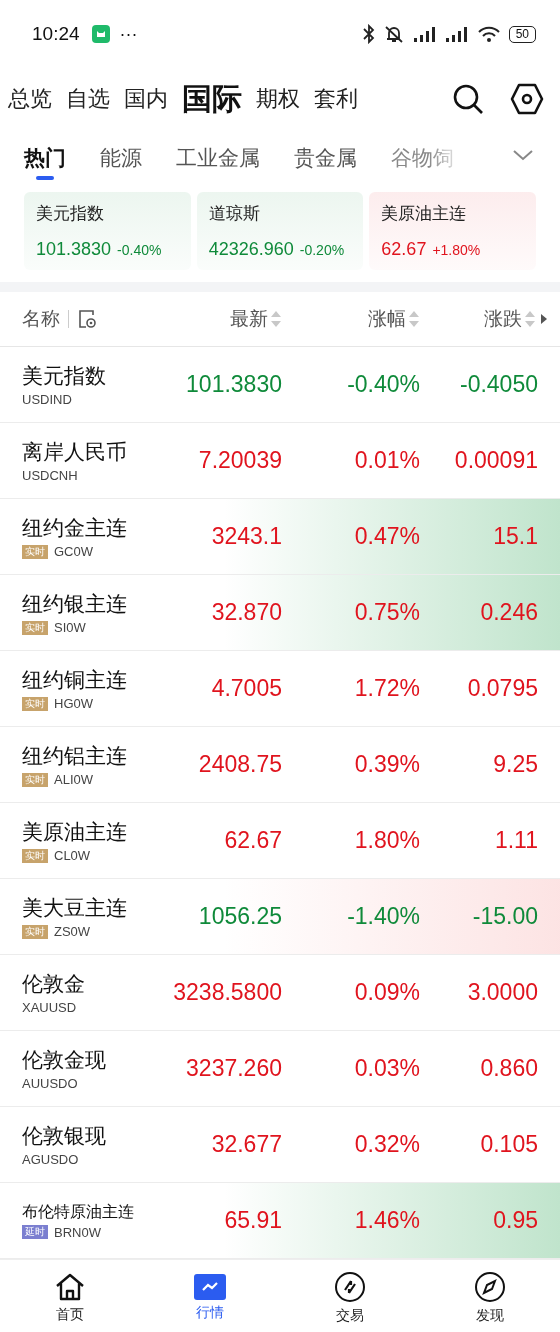 Image resolution: width=560 pixels, height=1332 pixels. I want to click on change-cell-text: 1.11, so click(515, 840).